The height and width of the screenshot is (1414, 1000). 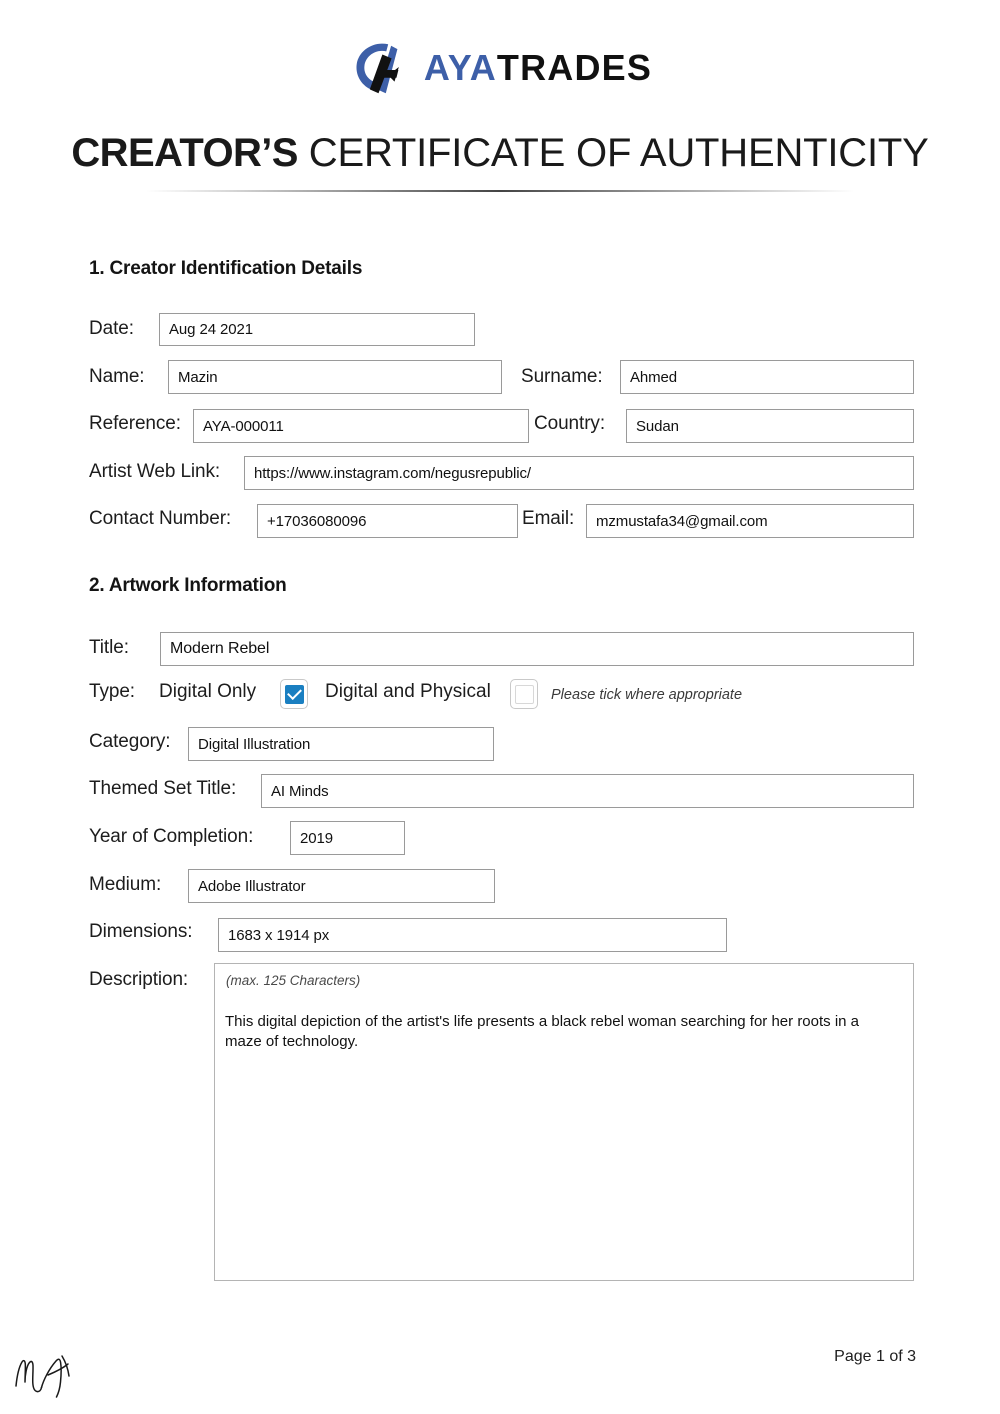 What do you see at coordinates (220, 648) in the screenshot?
I see `artwork-title-value: Modern Rebel` at bounding box center [220, 648].